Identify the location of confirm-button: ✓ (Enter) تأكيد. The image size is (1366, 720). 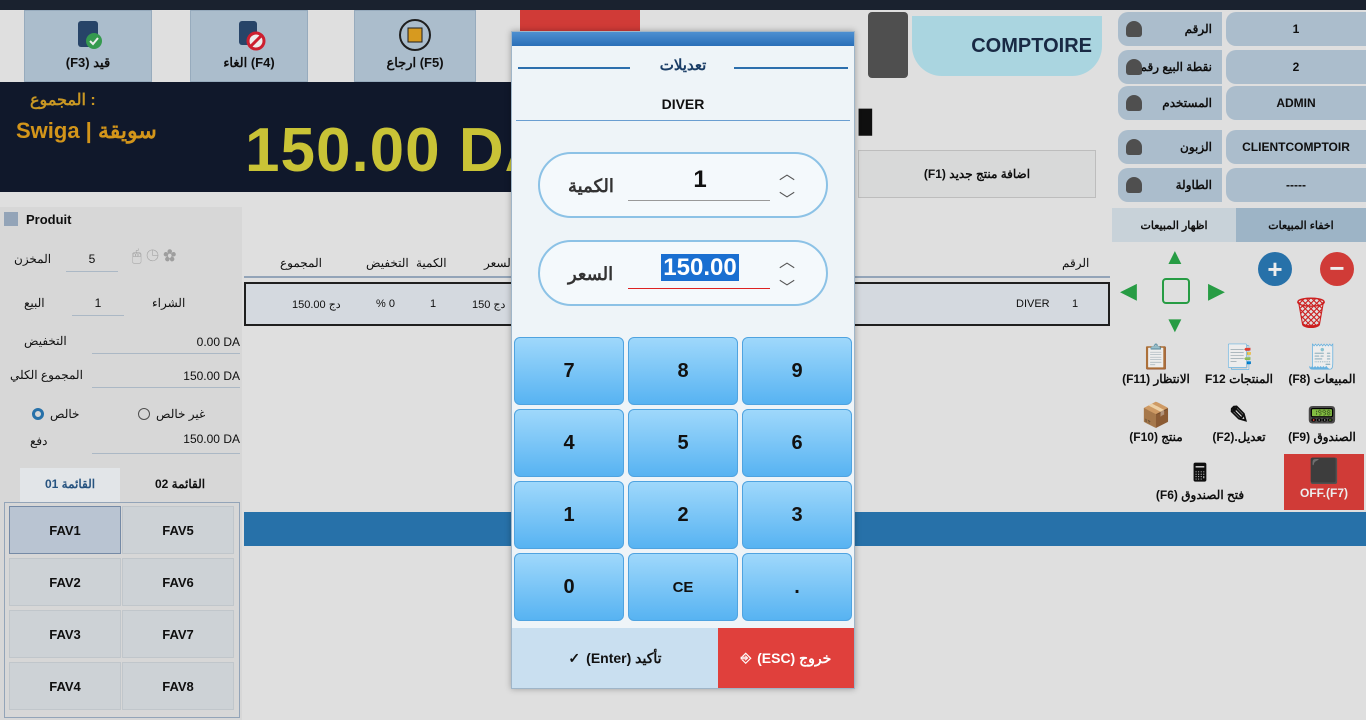
(615, 658).